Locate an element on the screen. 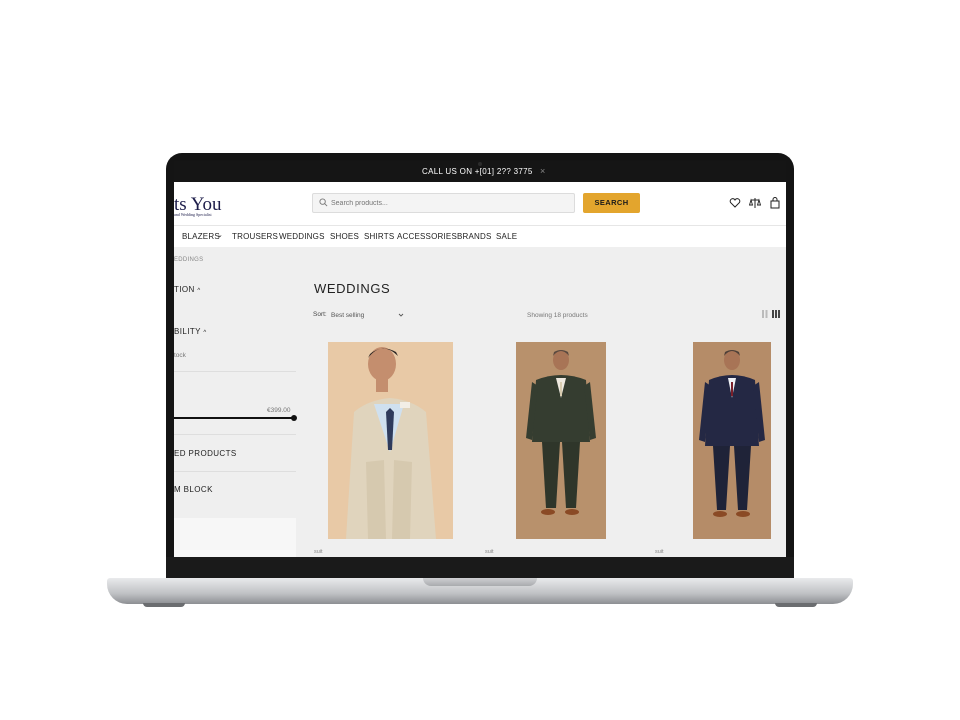 The image size is (960, 720). nav-item-brands: BRANDS is located at coordinates (474, 236).